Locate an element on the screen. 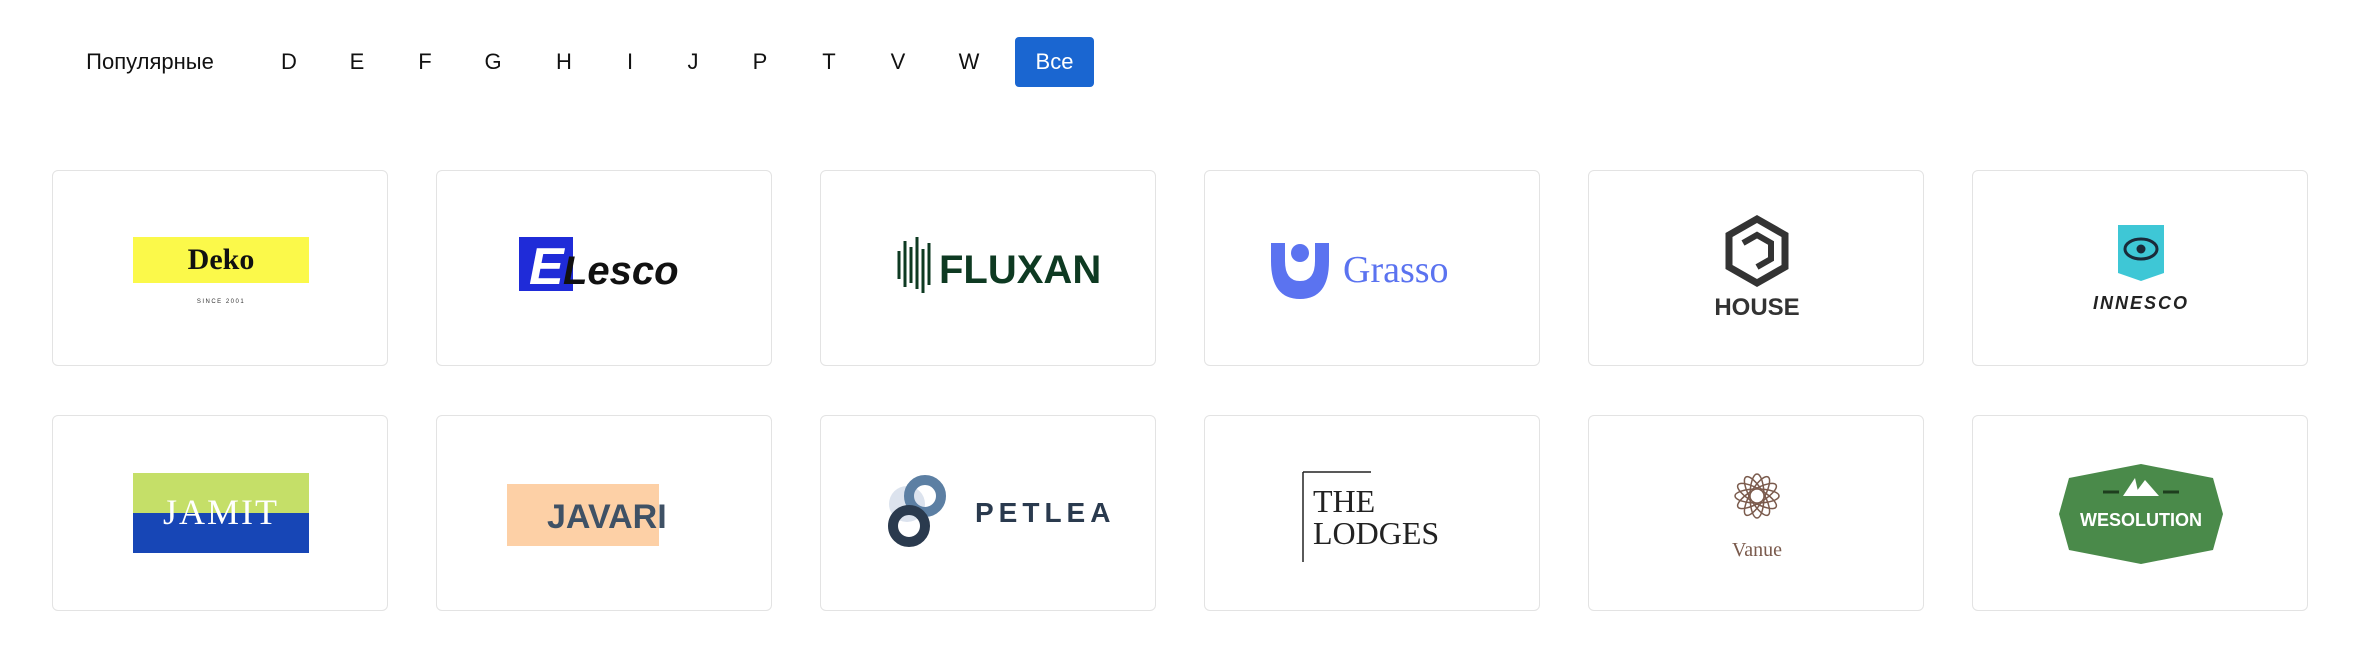  vanue-logo: Vanue is located at coordinates (1757, 517).